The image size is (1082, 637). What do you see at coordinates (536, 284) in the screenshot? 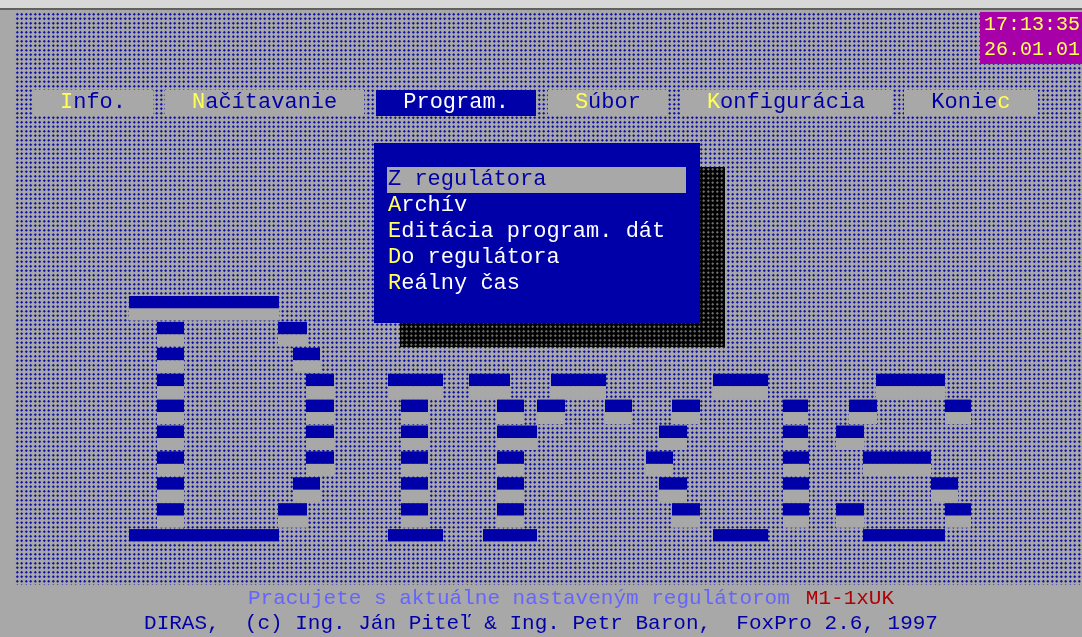
I see `dropdown-item: Reálny čas` at bounding box center [536, 284].